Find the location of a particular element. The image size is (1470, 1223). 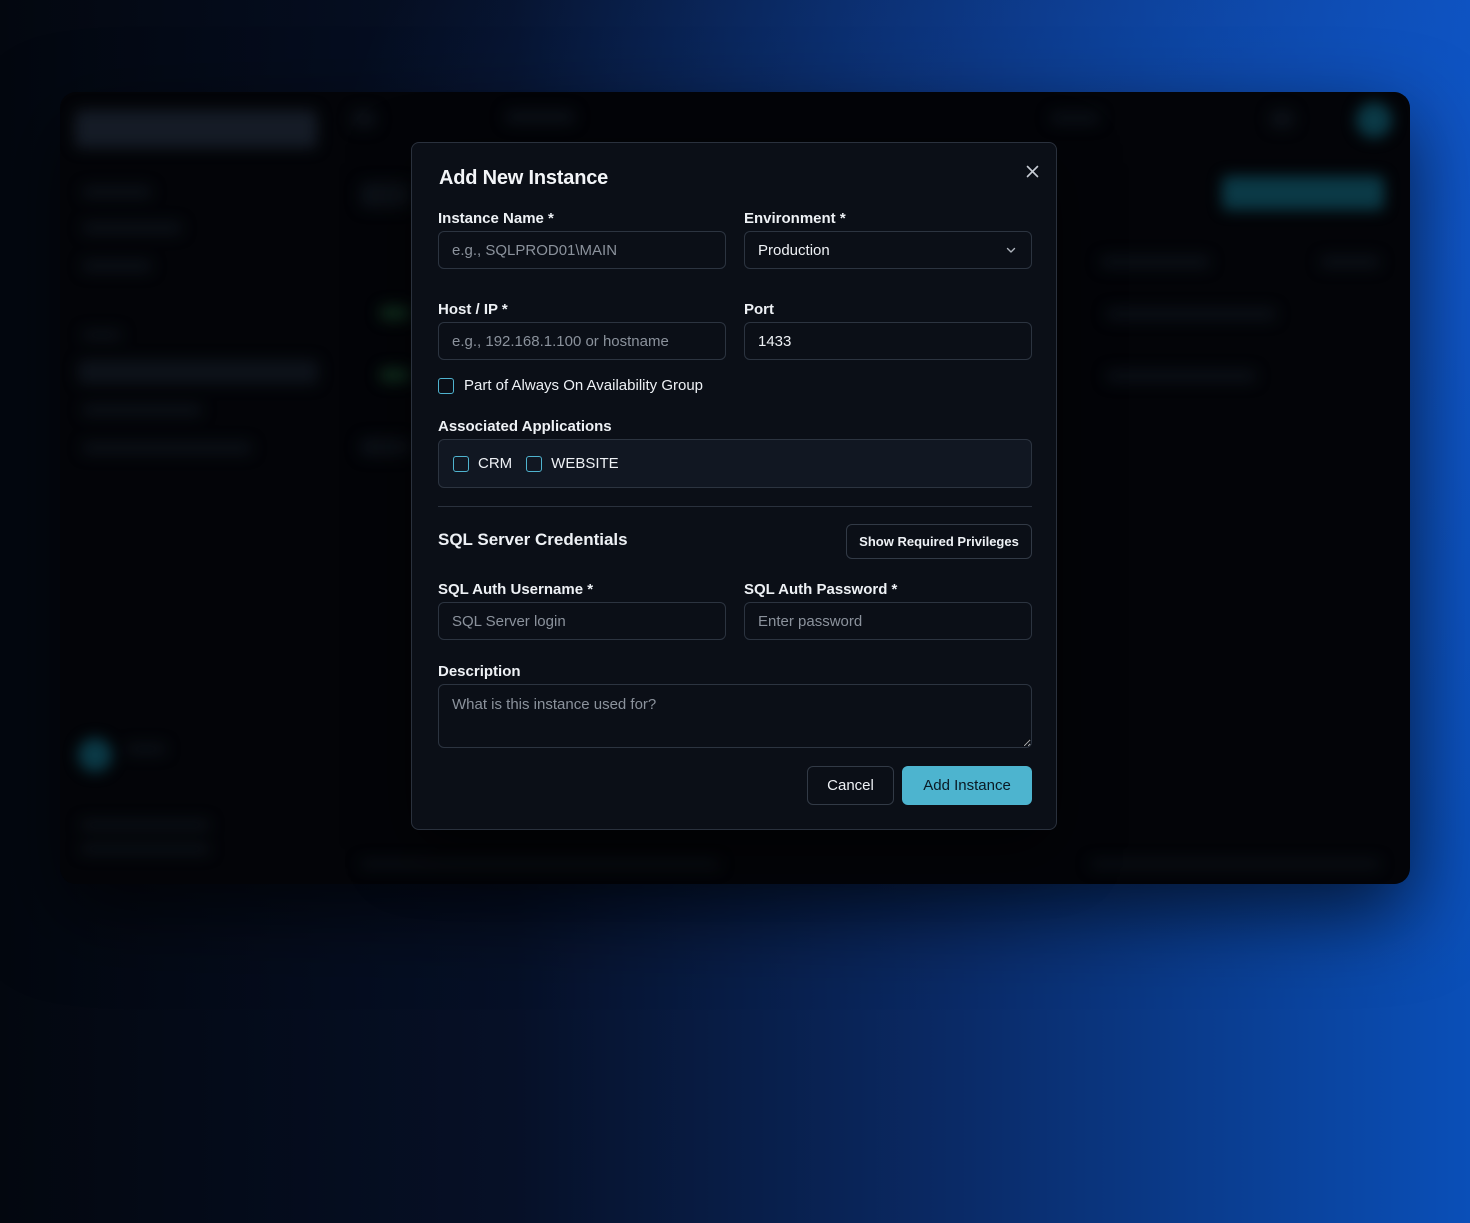

instance-name-label: Instance Name * is located at coordinates (496, 218).